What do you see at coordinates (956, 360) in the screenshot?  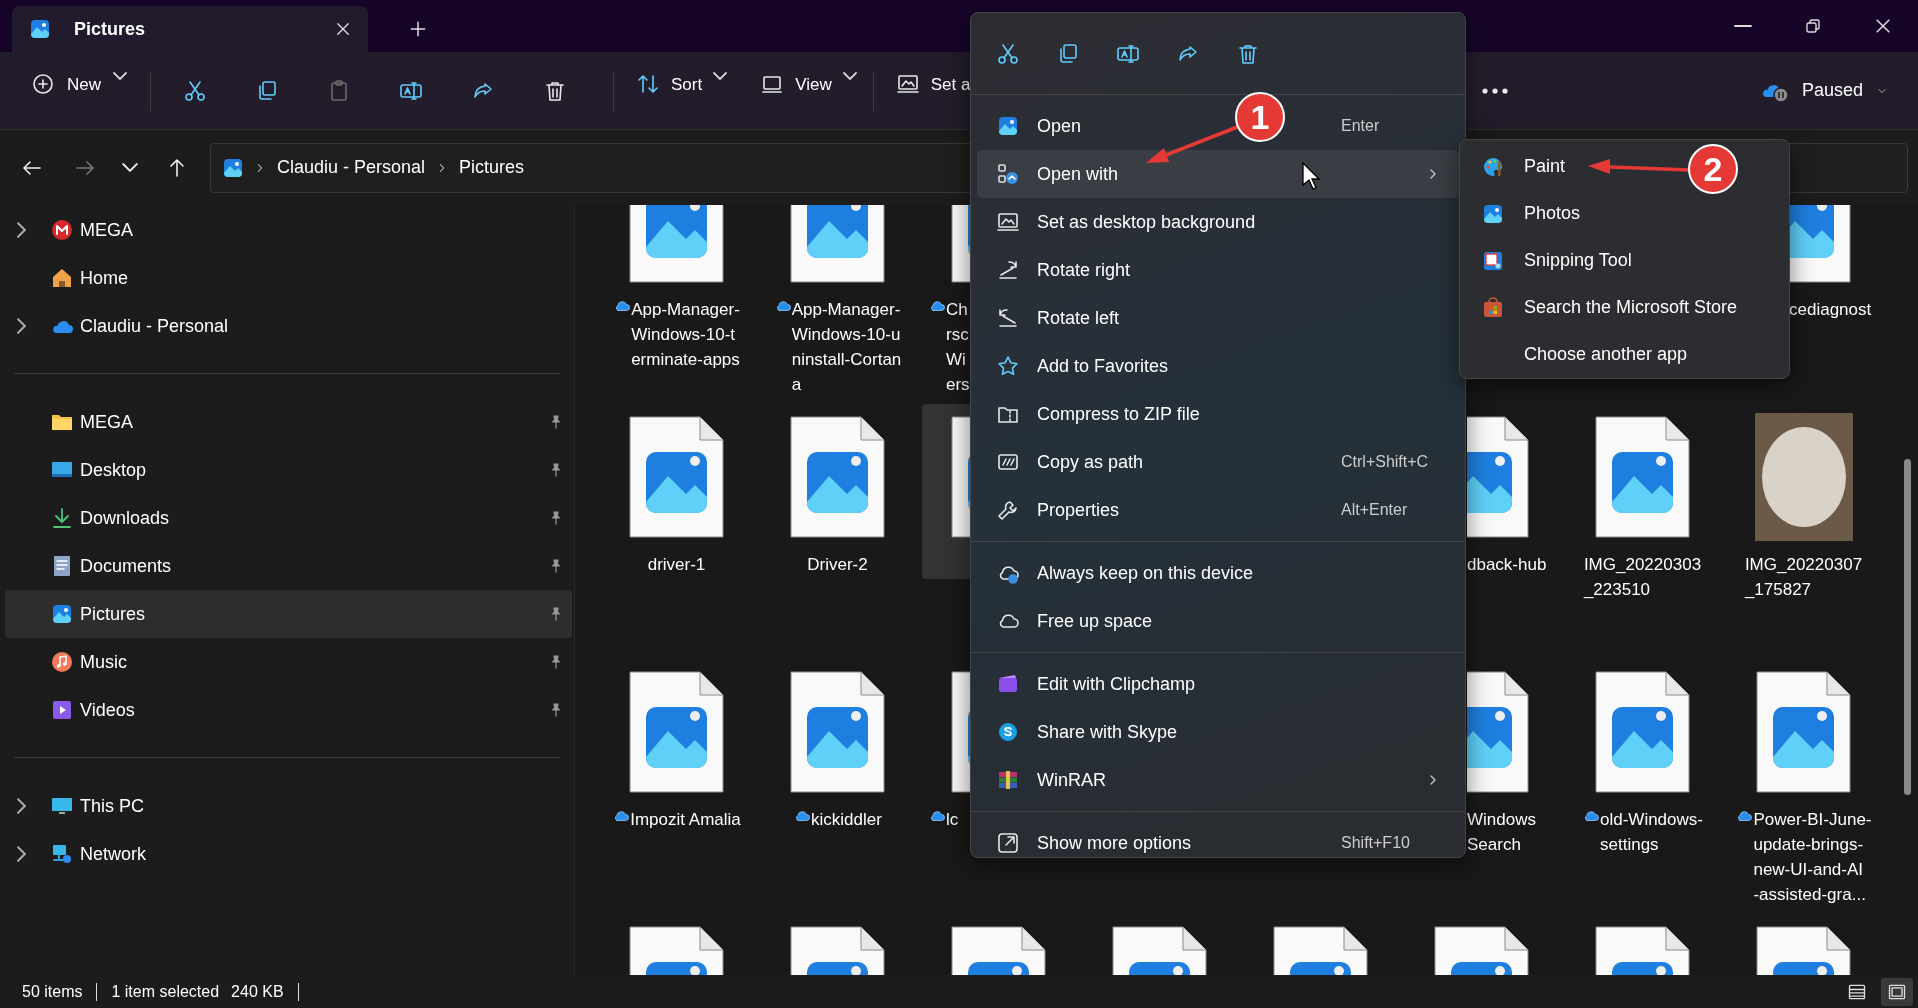 I see `file-name: Wi` at bounding box center [956, 360].